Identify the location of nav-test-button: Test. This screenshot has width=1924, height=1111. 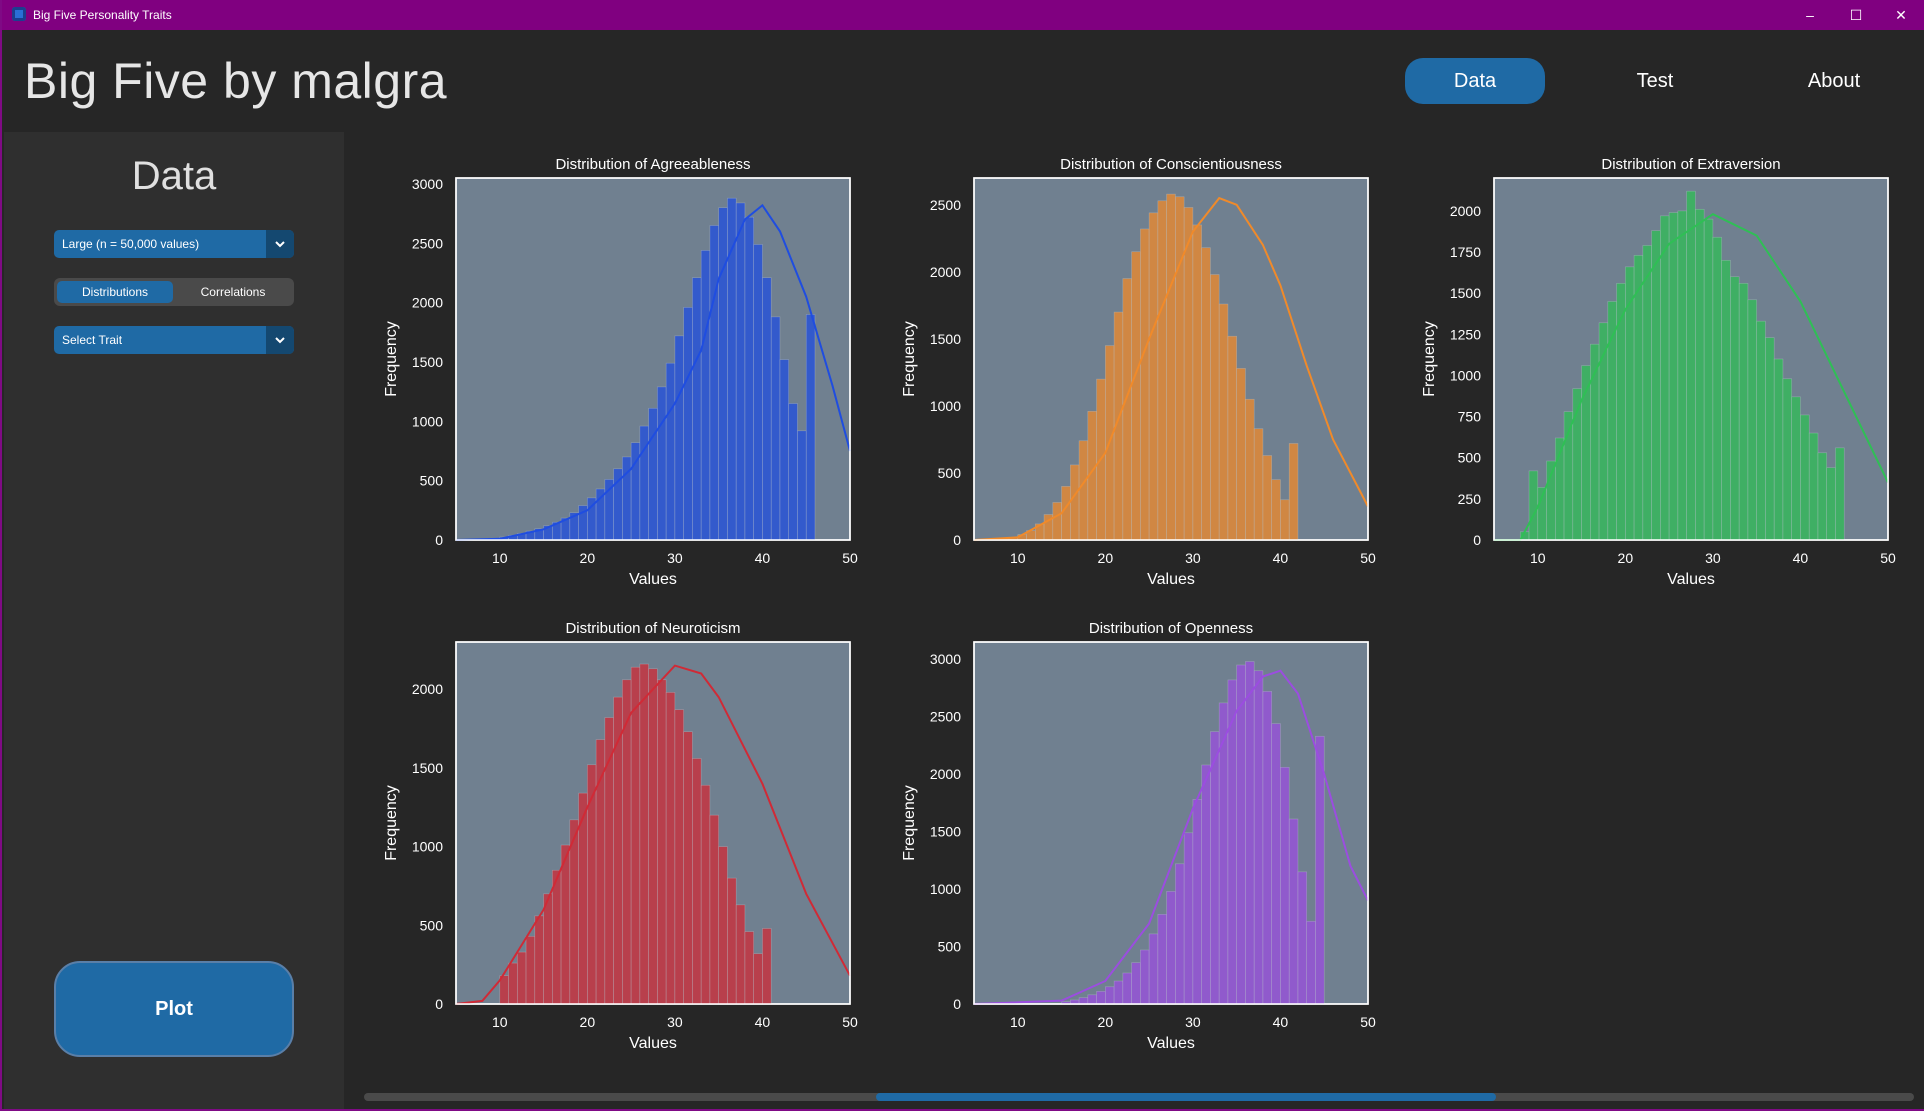
(1655, 81).